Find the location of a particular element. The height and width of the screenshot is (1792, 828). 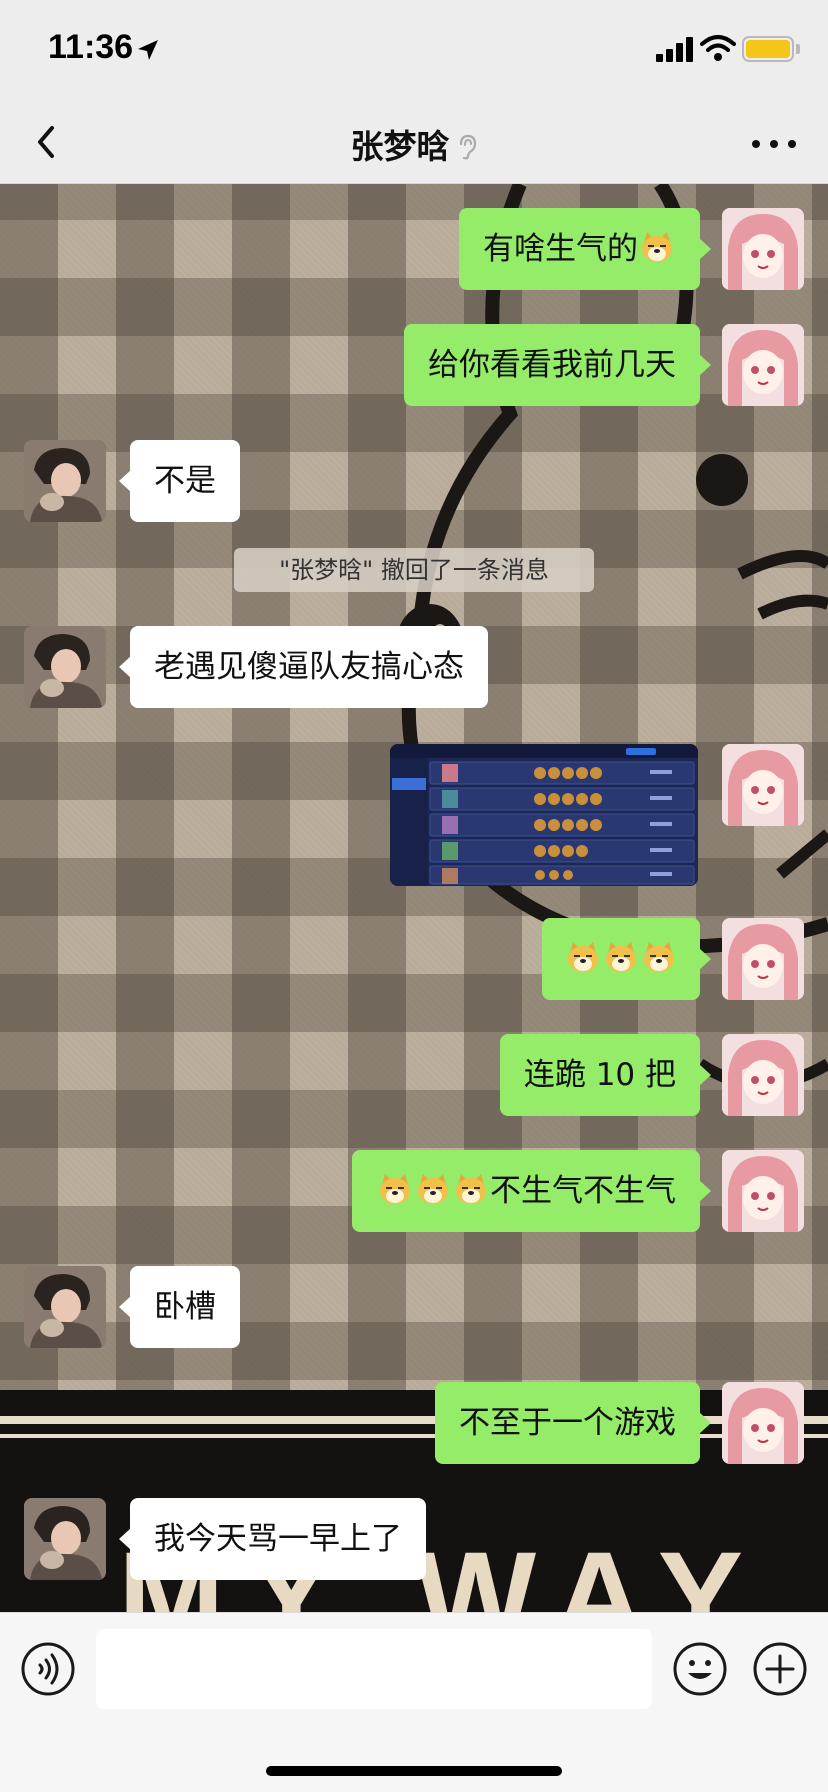

message-text: 卧槽 is located at coordinates (185, 1307).